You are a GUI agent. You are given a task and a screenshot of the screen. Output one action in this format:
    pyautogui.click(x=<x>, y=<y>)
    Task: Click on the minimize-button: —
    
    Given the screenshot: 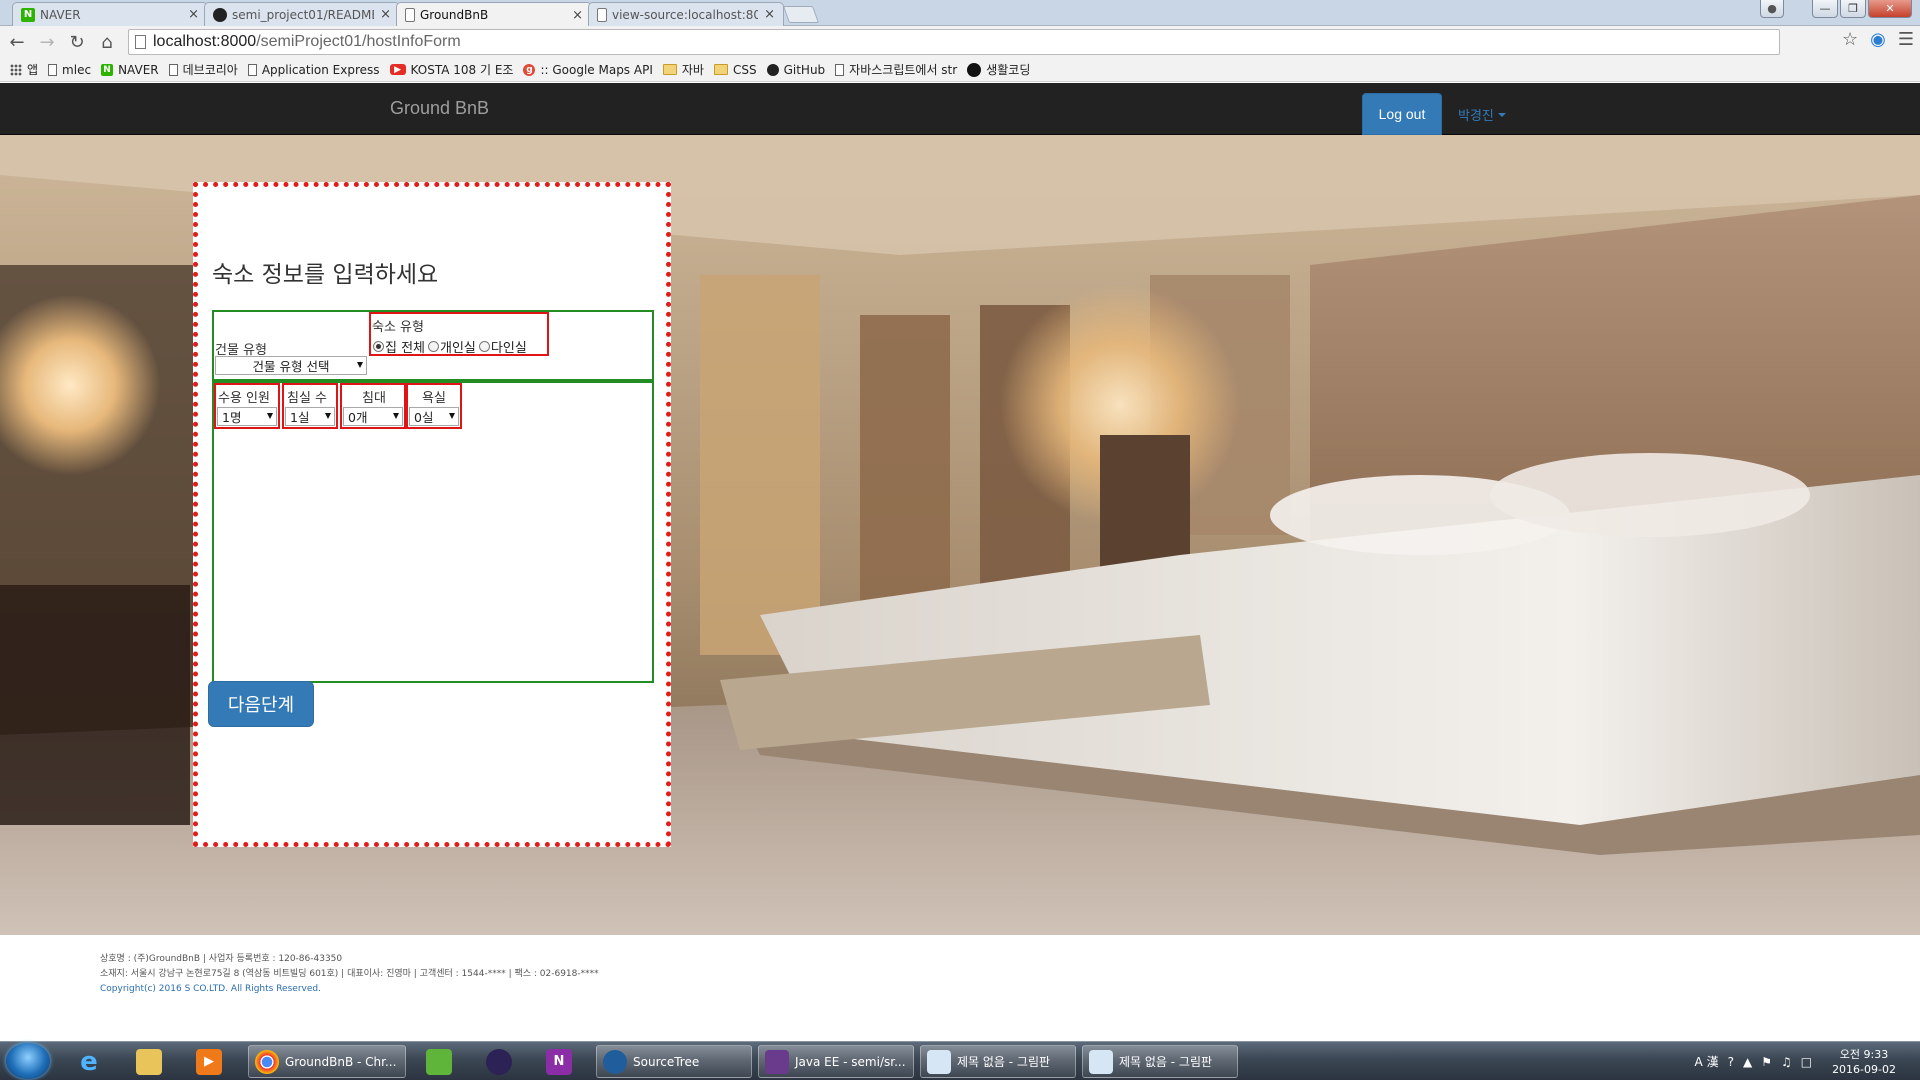 What is the action you would take?
    pyautogui.click(x=1825, y=9)
    